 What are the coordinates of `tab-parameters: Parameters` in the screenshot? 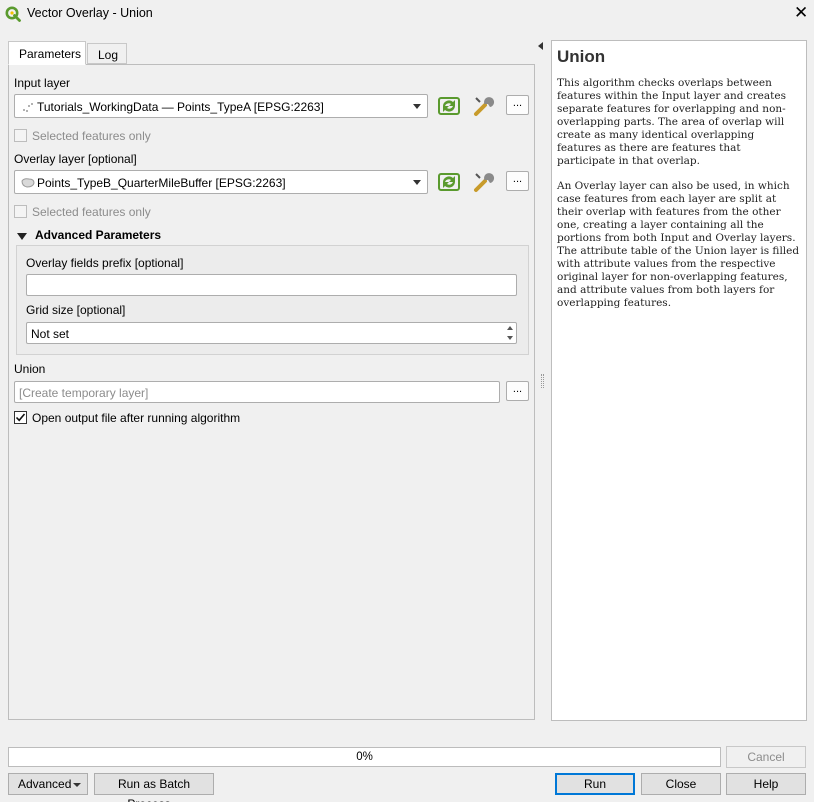 It's located at (47, 53).